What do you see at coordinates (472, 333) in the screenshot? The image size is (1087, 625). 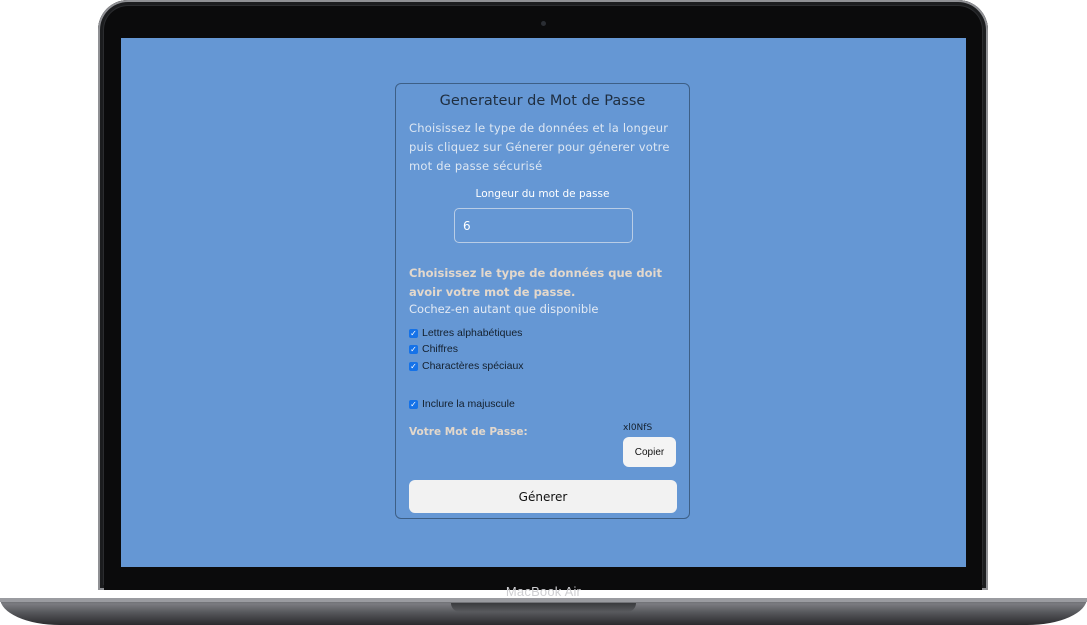 I see `checkbox-label: Lettres alphabétiques` at bounding box center [472, 333].